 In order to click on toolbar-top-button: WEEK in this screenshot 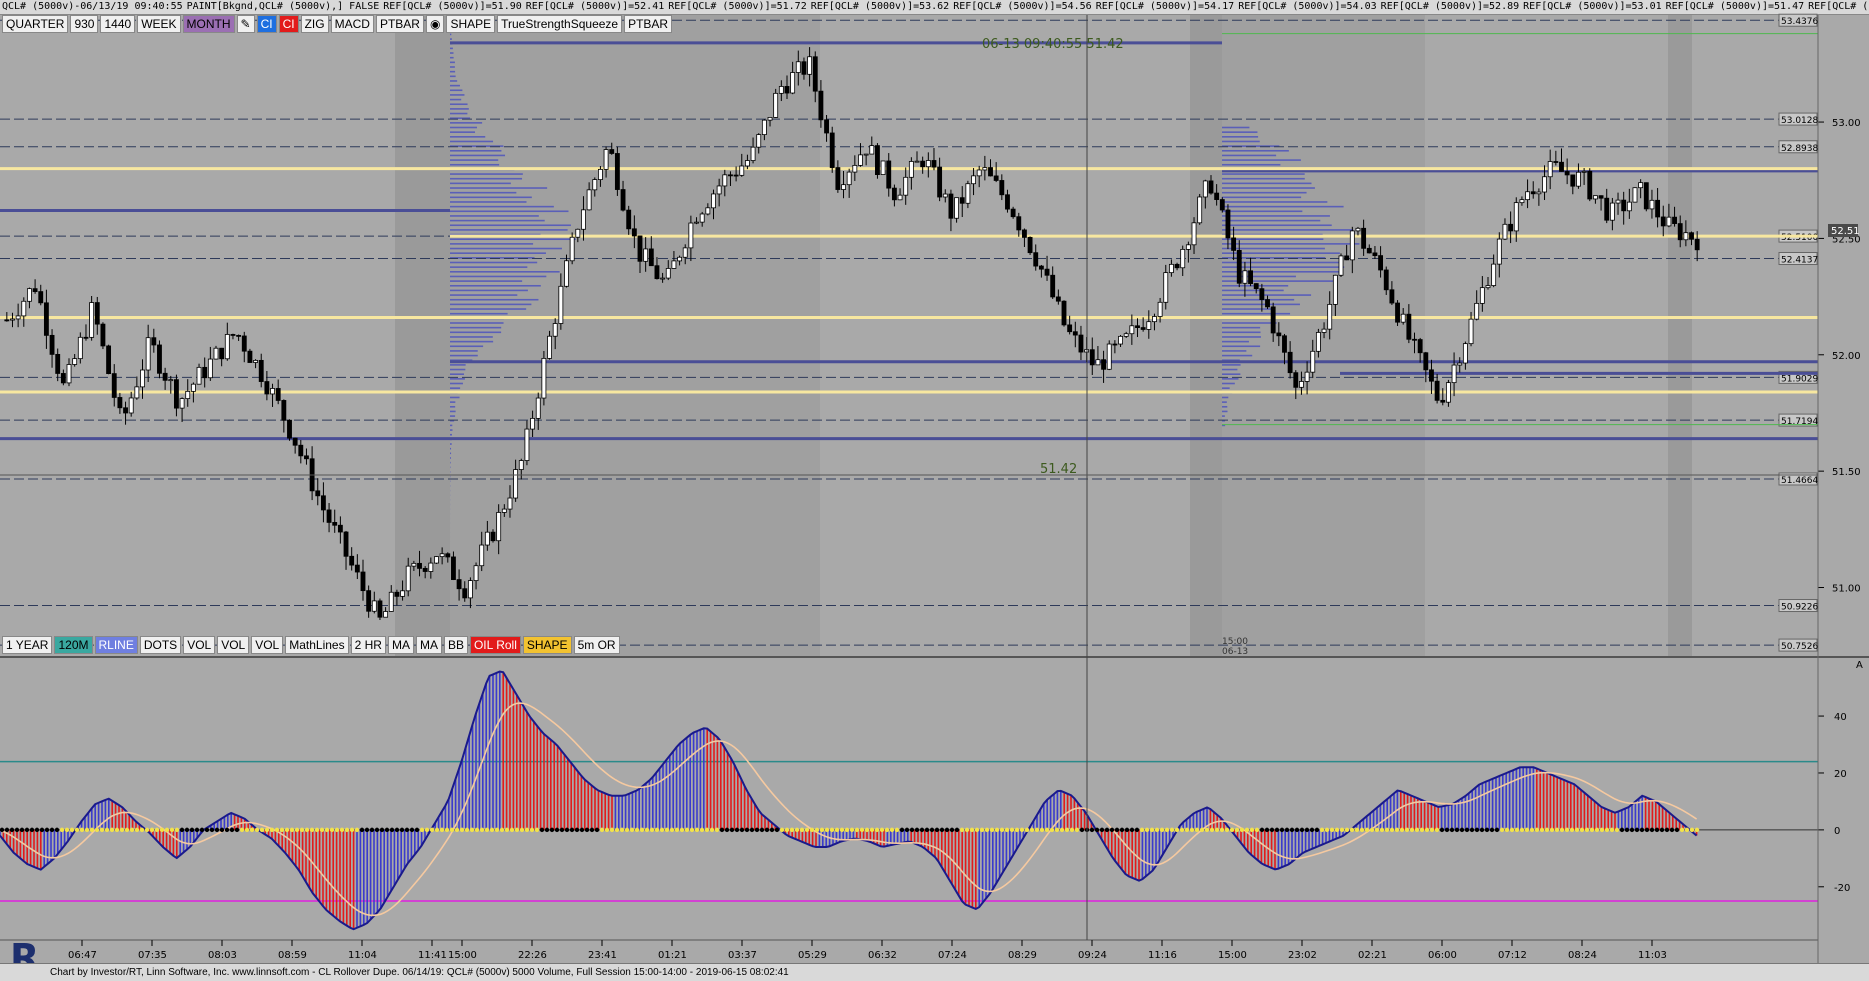, I will do `click(158, 24)`.